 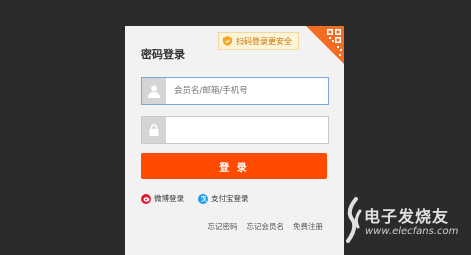 I want to click on elecfans-logo, so click(x=354, y=220).